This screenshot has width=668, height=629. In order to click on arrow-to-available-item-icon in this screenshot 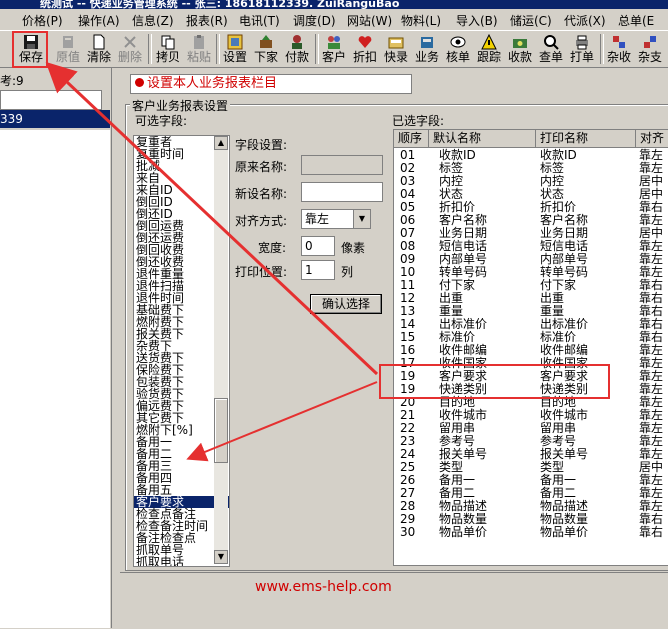, I will do `click(282, 421)`.